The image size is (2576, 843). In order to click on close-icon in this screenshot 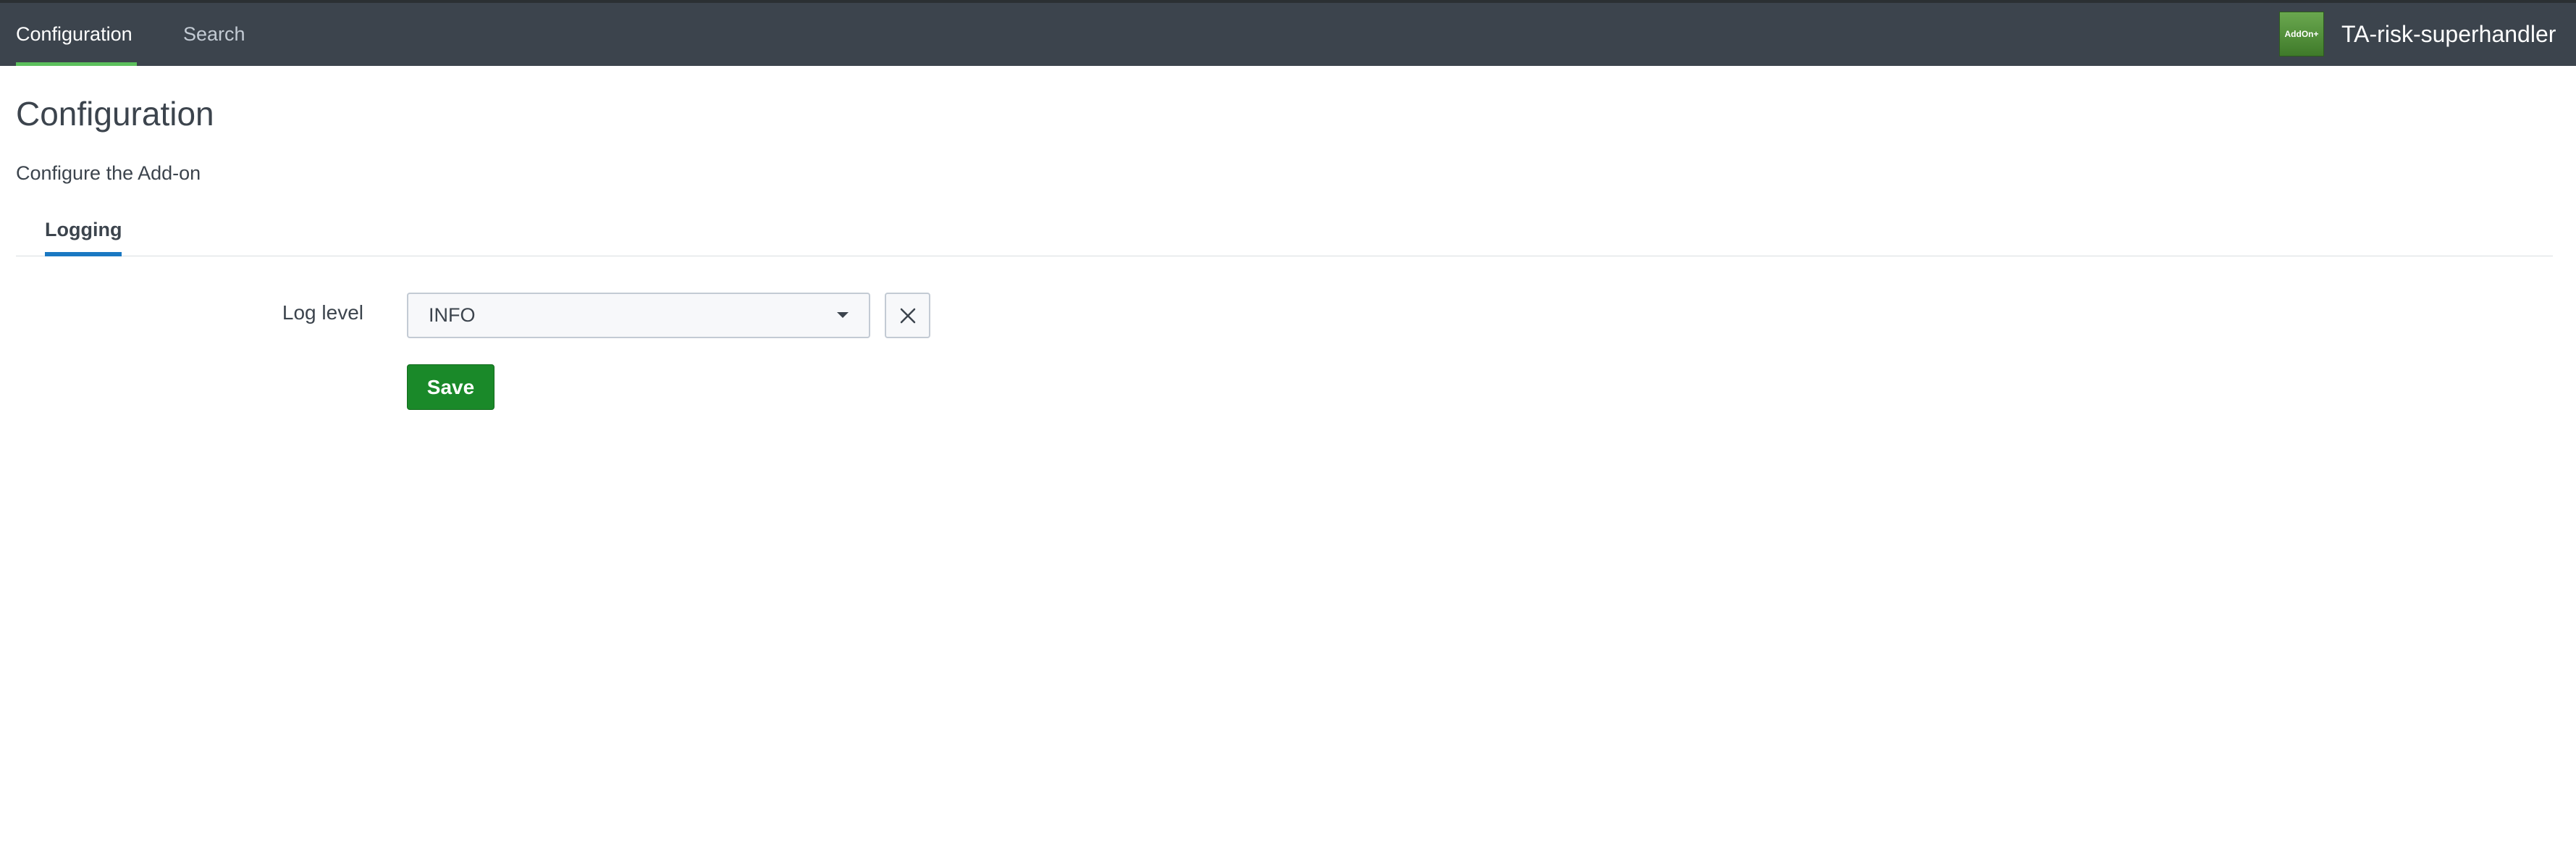, I will do `click(907, 315)`.